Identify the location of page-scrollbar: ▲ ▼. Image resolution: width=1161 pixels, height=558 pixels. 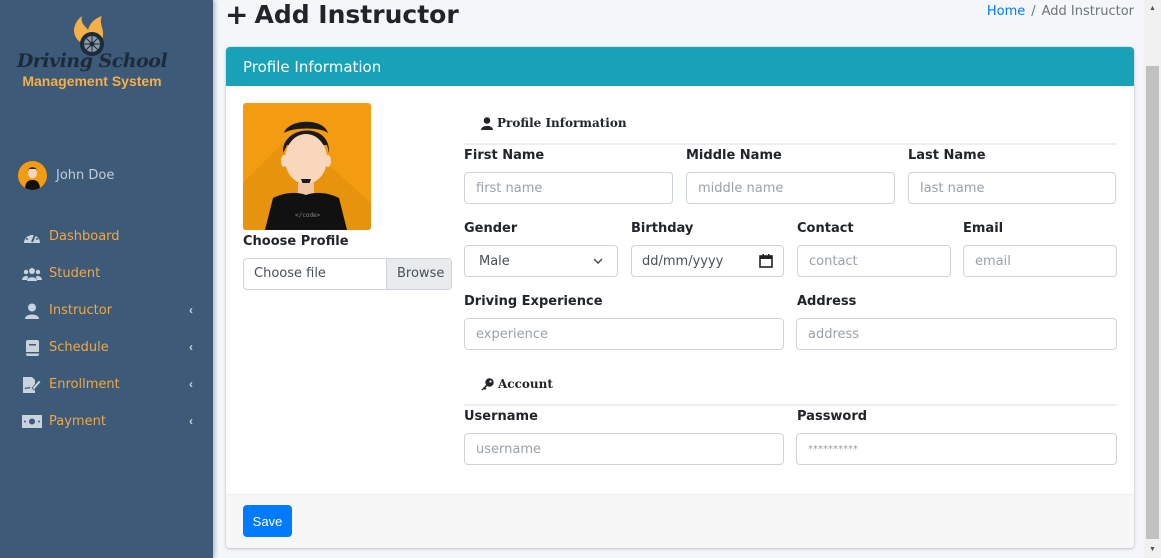
(1152, 279).